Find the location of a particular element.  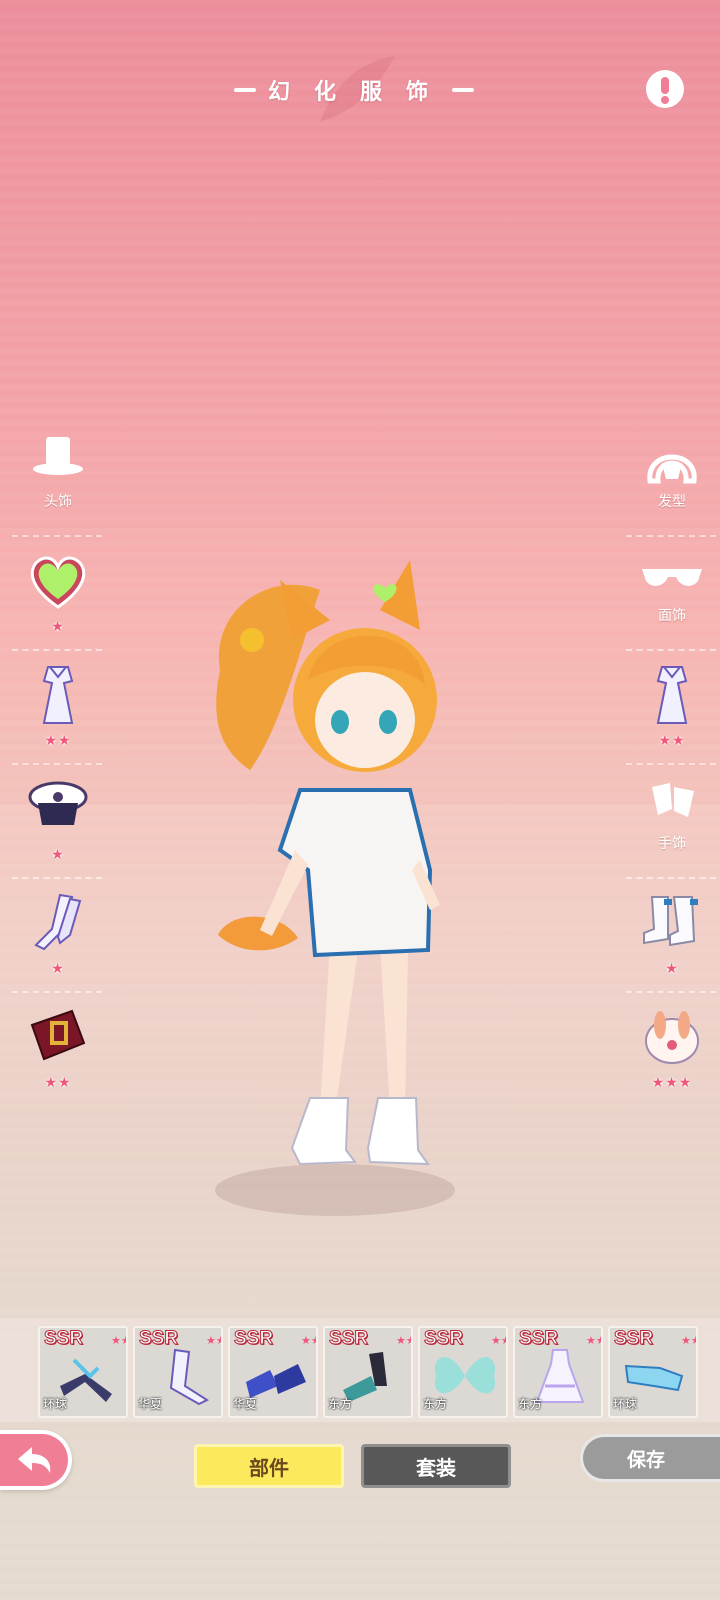

slot-hairstyle: 发型 is located at coordinates (672, 481).